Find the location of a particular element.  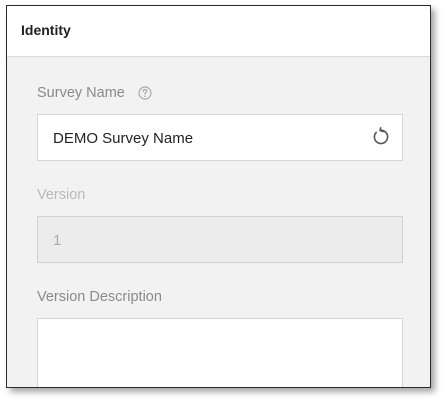

version-description-label: Version Description is located at coordinates (99, 297).